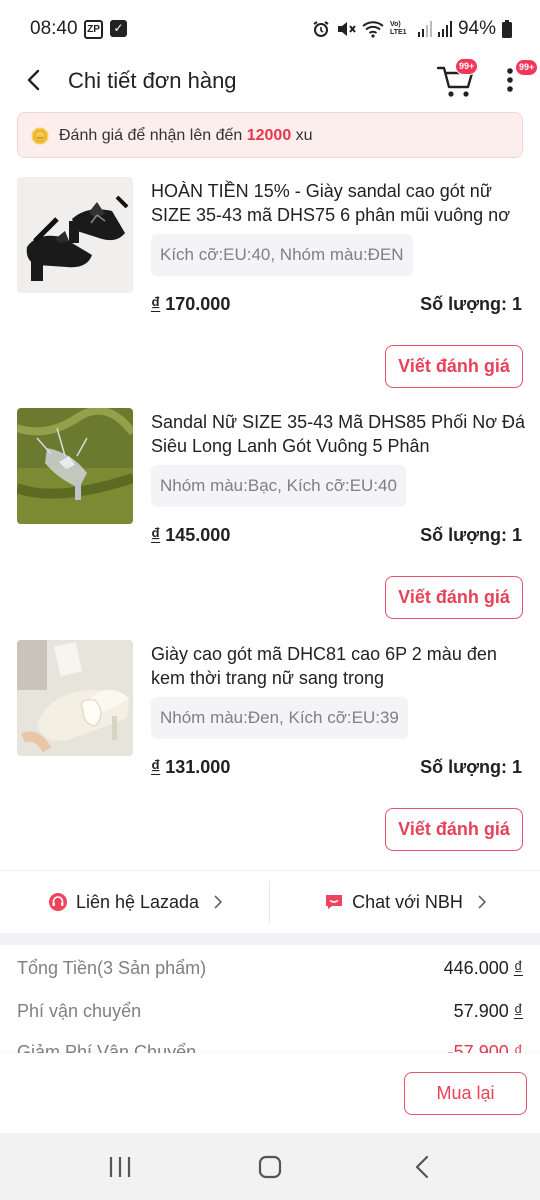 This screenshot has height=1200, width=540. What do you see at coordinates (423, 1167) in the screenshot?
I see `back-nav-icon` at bounding box center [423, 1167].